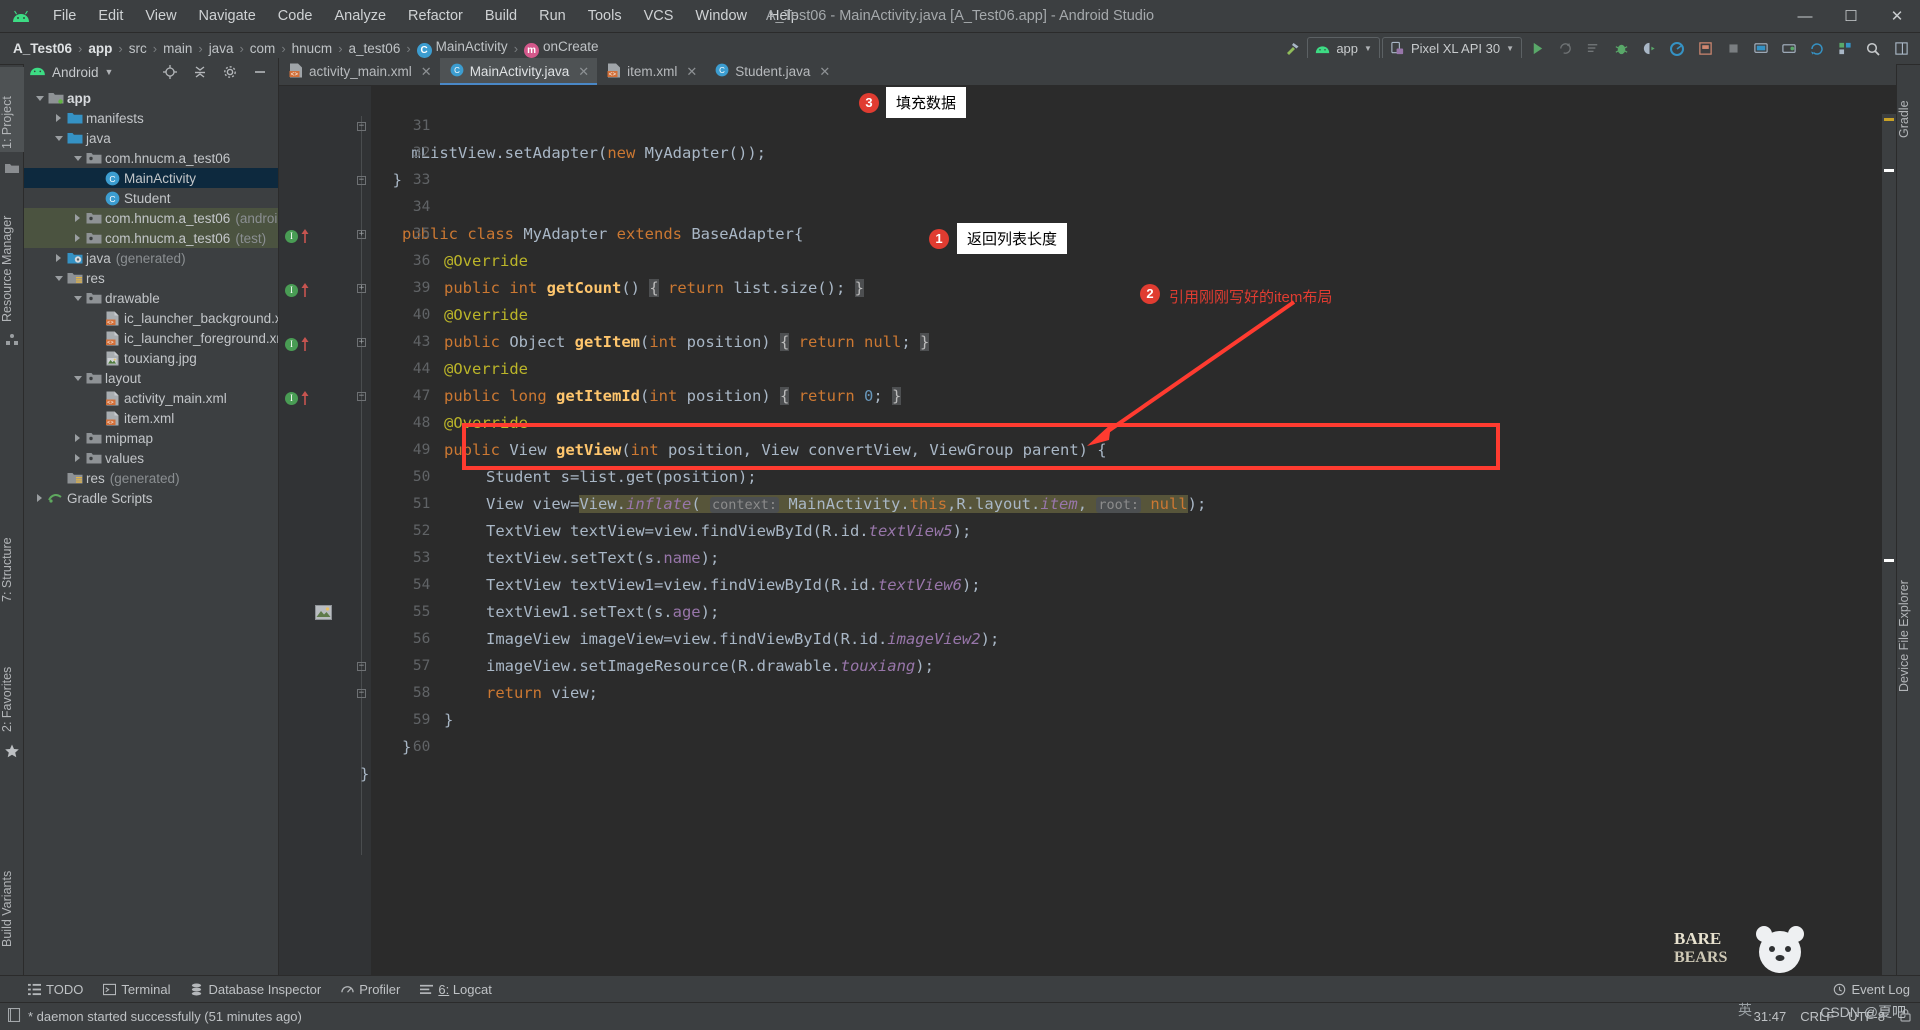  I want to click on tree-item-layout: layout, so click(151, 378).